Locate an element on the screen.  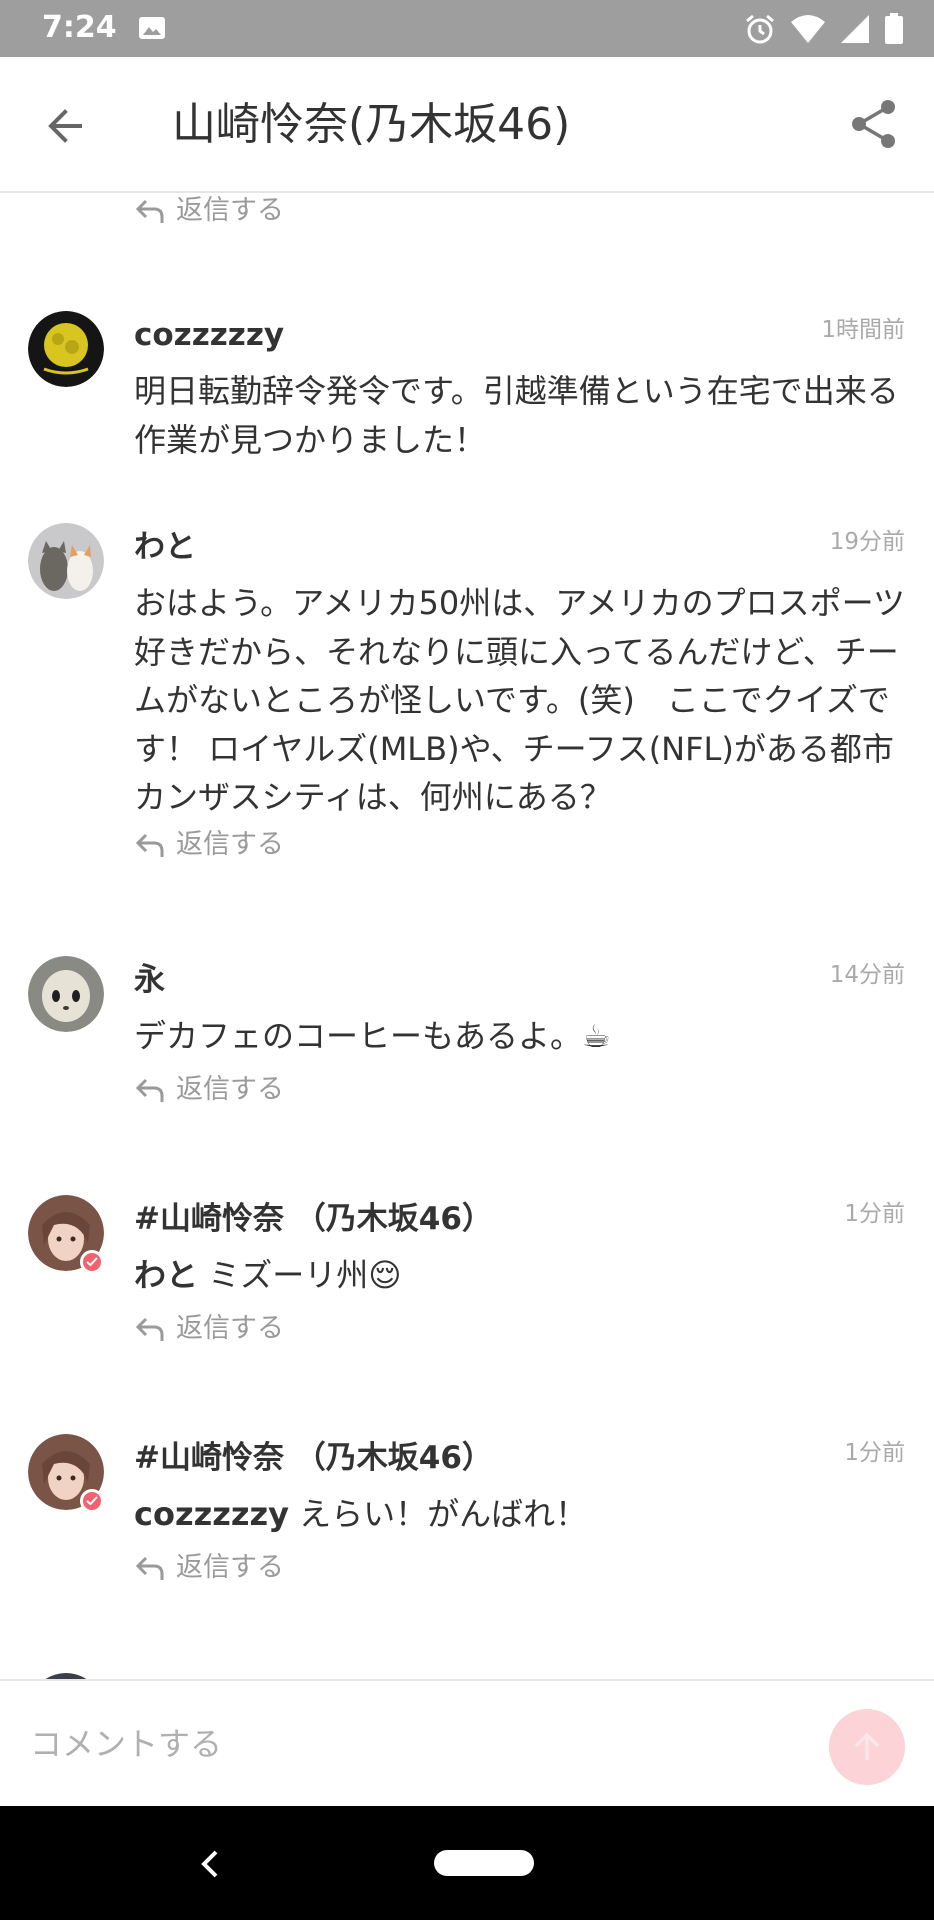
alarm-icon is located at coordinates (760, 29).